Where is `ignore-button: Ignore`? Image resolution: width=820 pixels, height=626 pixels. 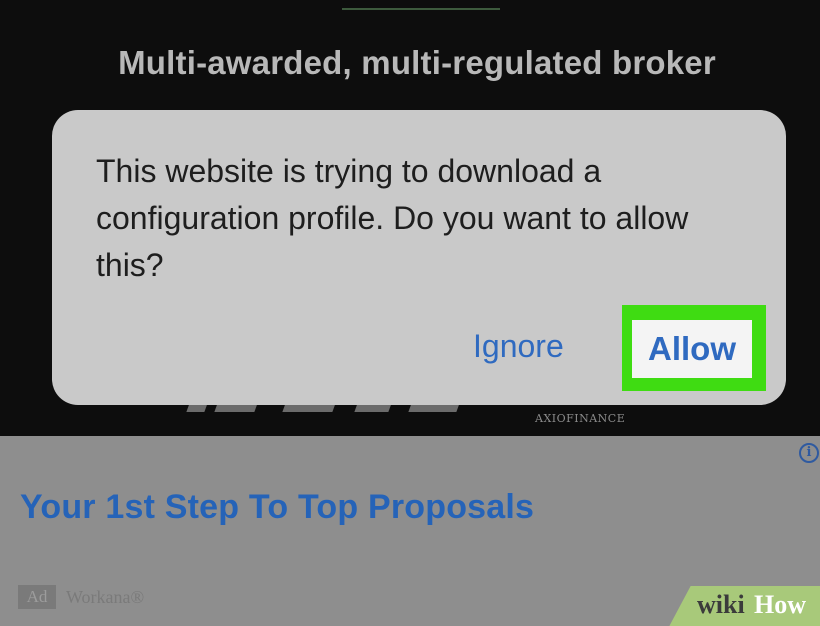 ignore-button: Ignore is located at coordinates (518, 346).